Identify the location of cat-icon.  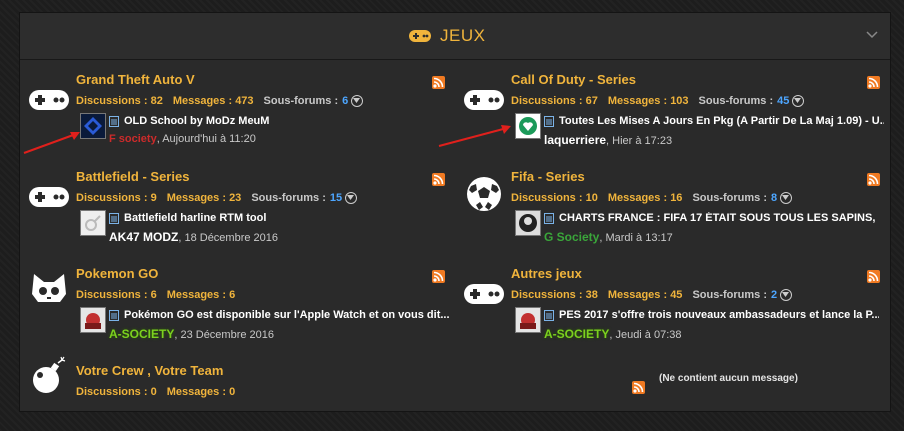
(49, 288).